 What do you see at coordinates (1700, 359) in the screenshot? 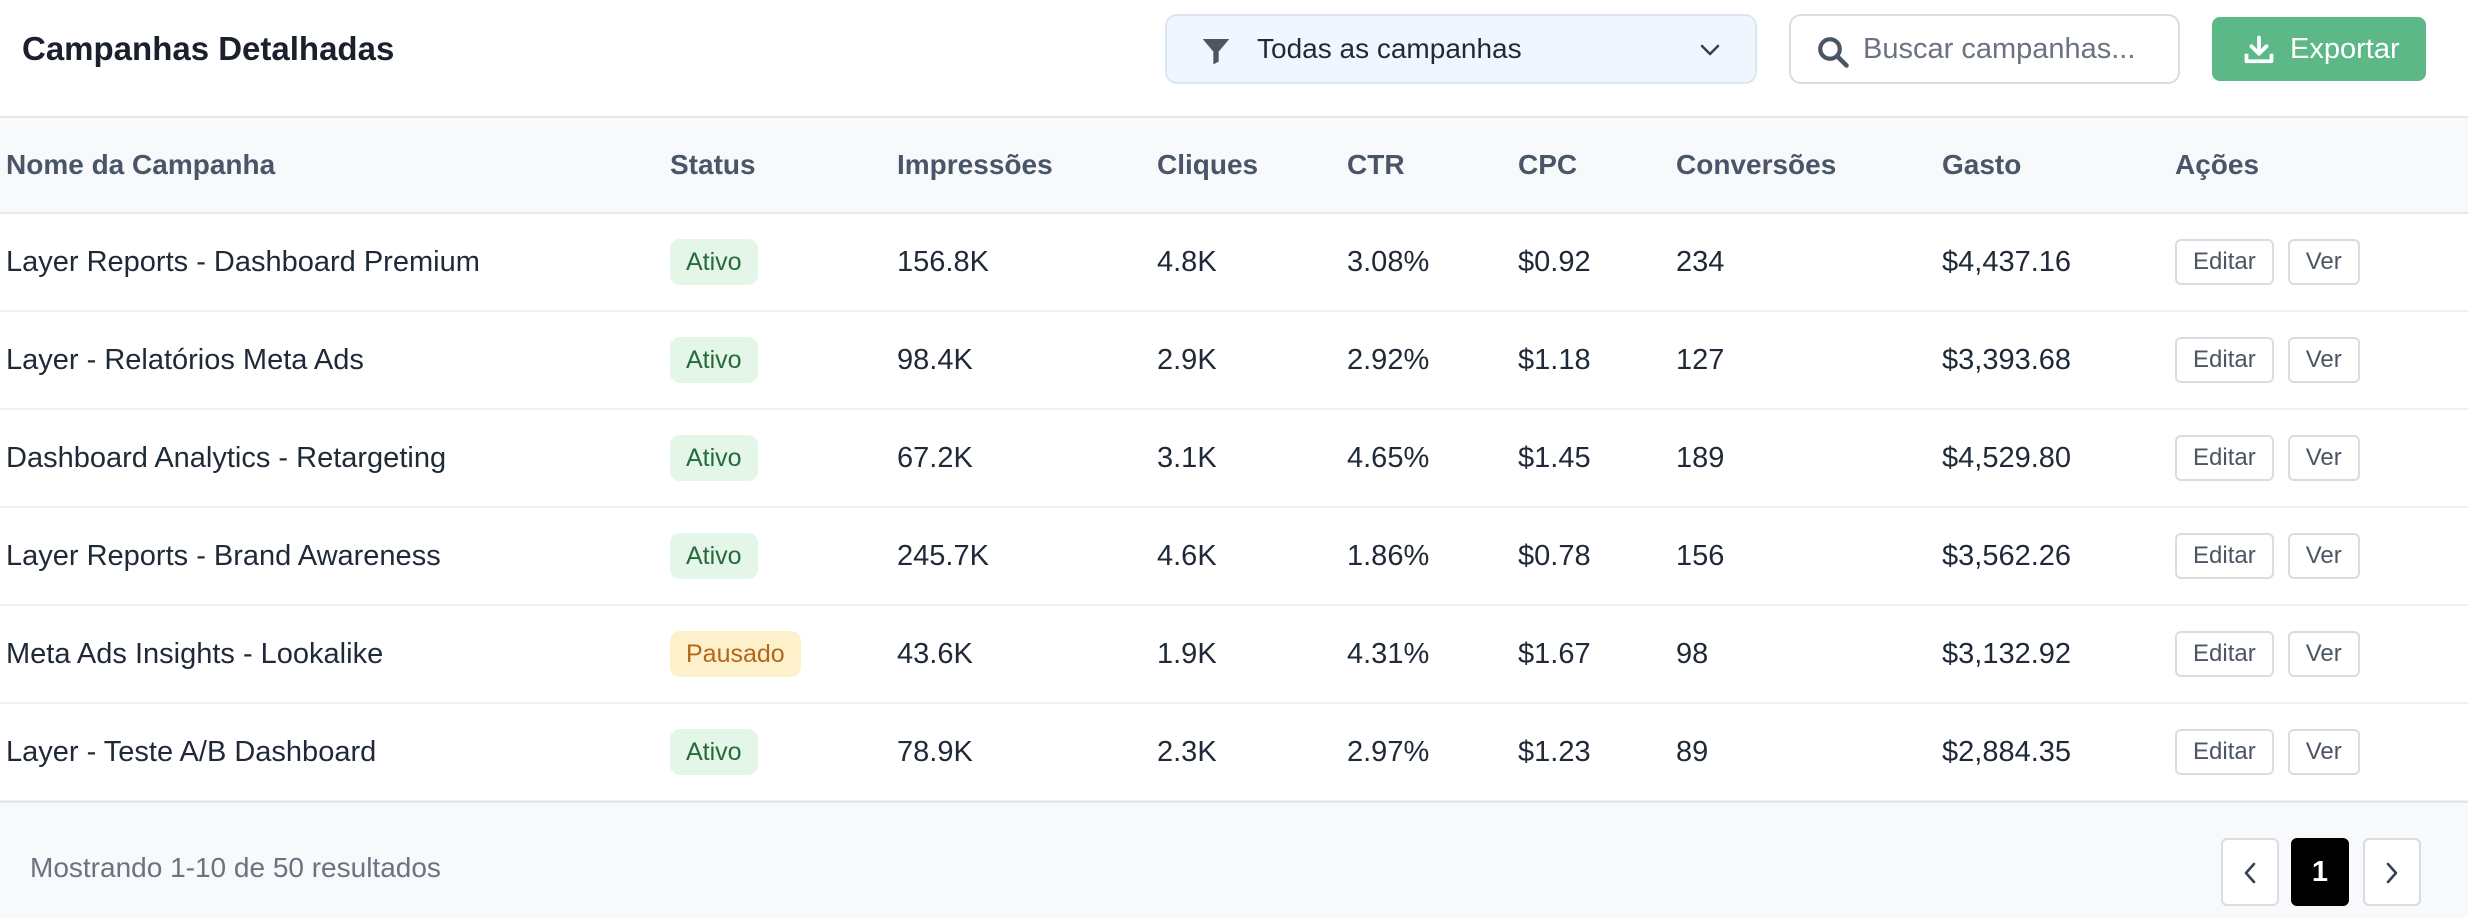
I see `cell-conversions: 127` at bounding box center [1700, 359].